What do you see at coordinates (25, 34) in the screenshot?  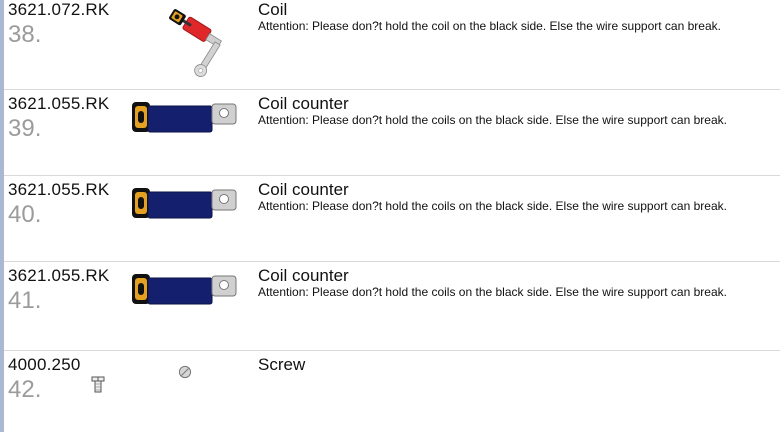 I see `part-index: 38.` at bounding box center [25, 34].